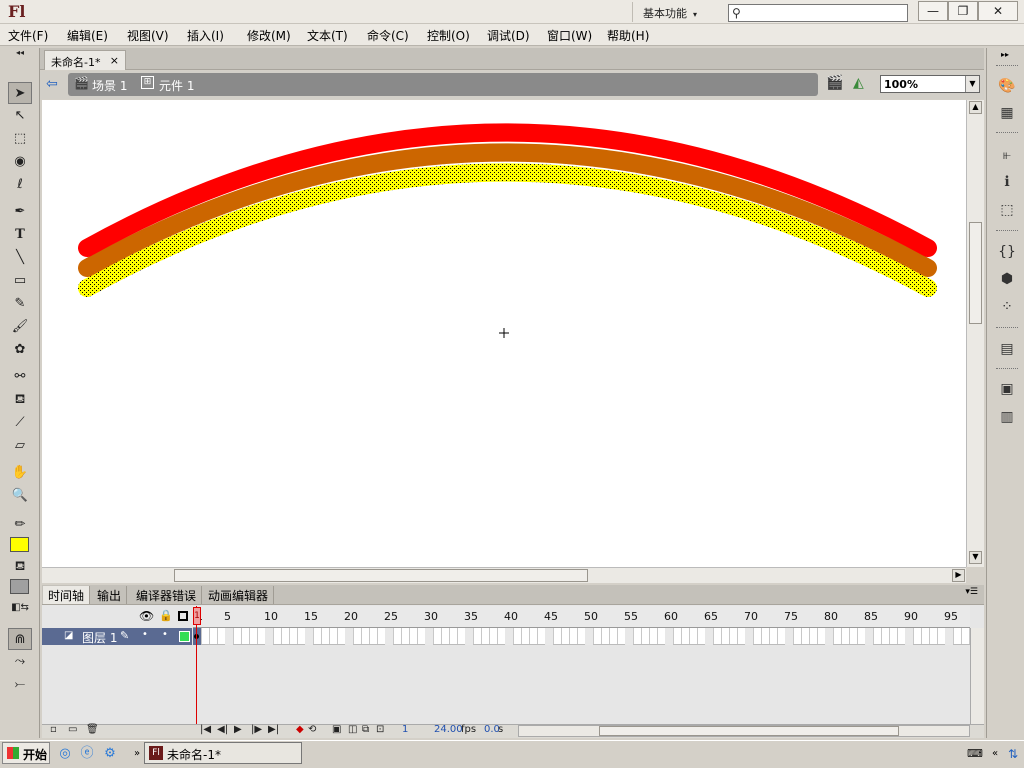 The image size is (1024, 768). Describe the element at coordinates (67, 595) in the screenshot. I see `tab-timeline: 时间轴` at that location.